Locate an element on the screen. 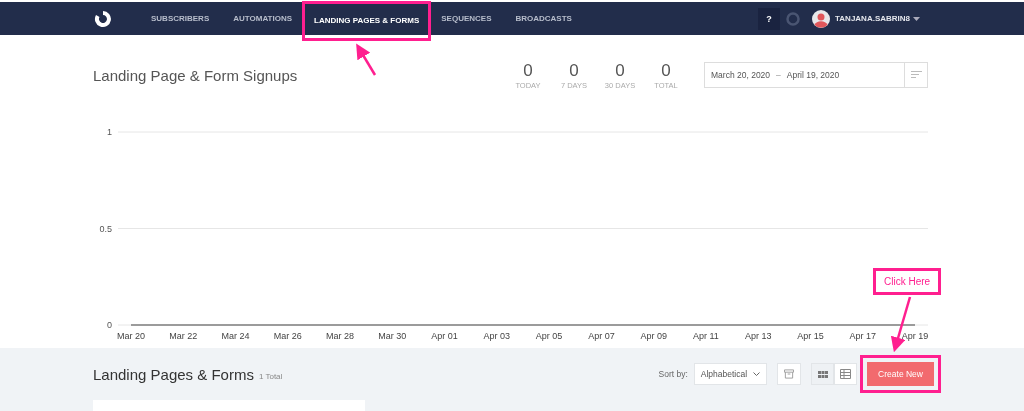  sort-label: Sort by: is located at coordinates (673, 374).